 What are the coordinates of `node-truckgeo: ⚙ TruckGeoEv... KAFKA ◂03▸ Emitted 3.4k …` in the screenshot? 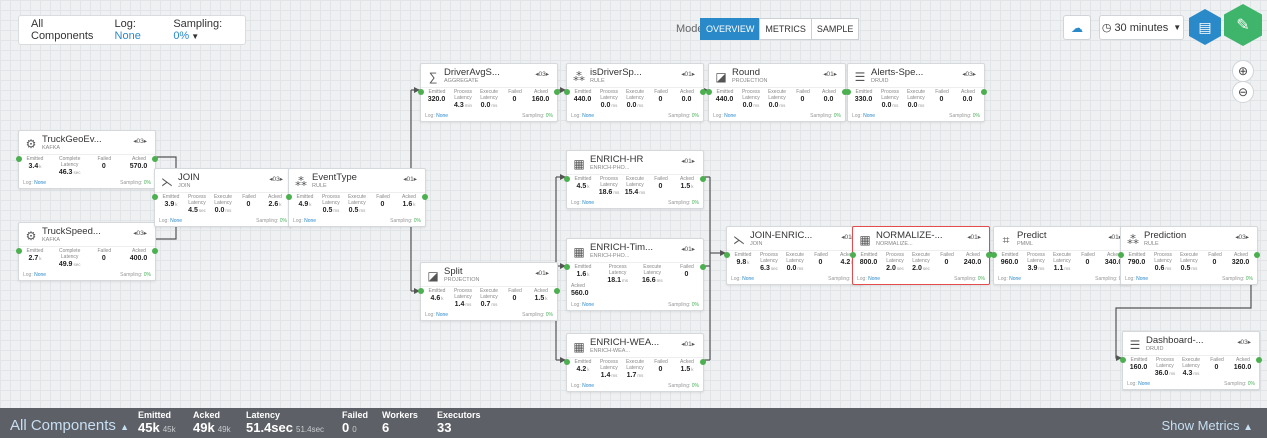 It's located at (87, 159).